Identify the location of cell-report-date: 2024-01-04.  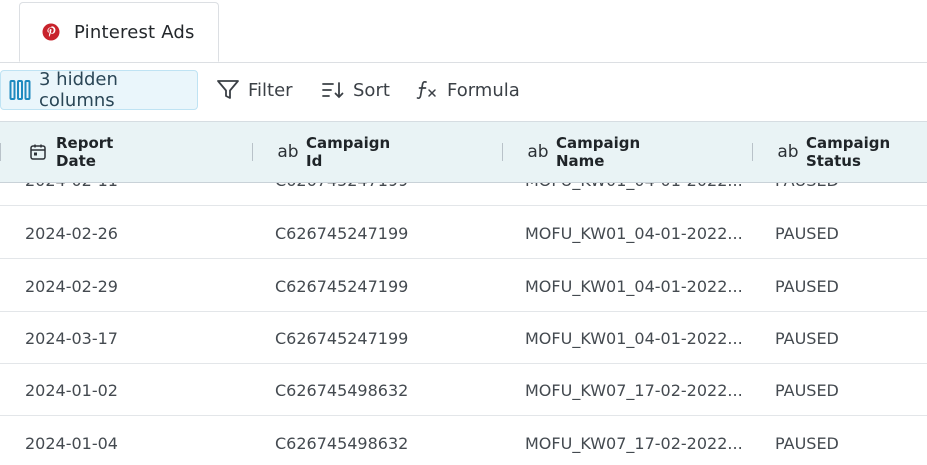
(71, 441).